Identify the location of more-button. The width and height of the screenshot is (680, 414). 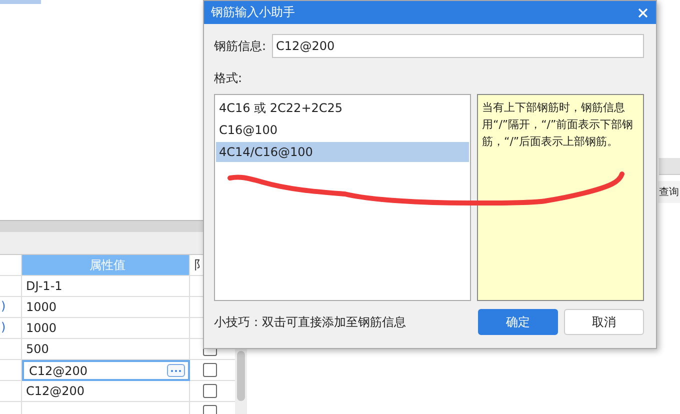
(176, 370).